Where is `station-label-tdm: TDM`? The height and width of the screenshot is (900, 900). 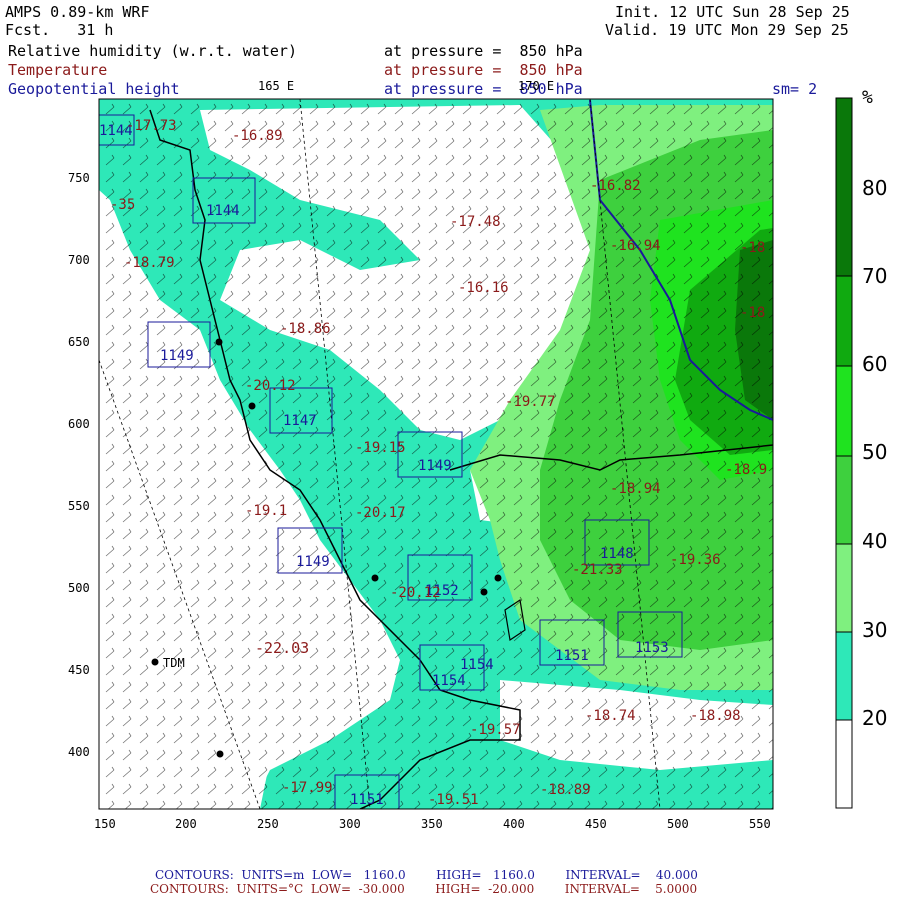
station-label-tdm: TDM is located at coordinates (174, 663).